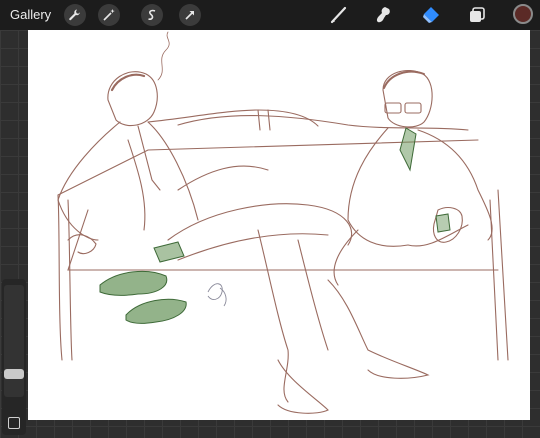 This screenshot has width=540, height=438. I want to click on magic-wand-icon, so click(109, 15).